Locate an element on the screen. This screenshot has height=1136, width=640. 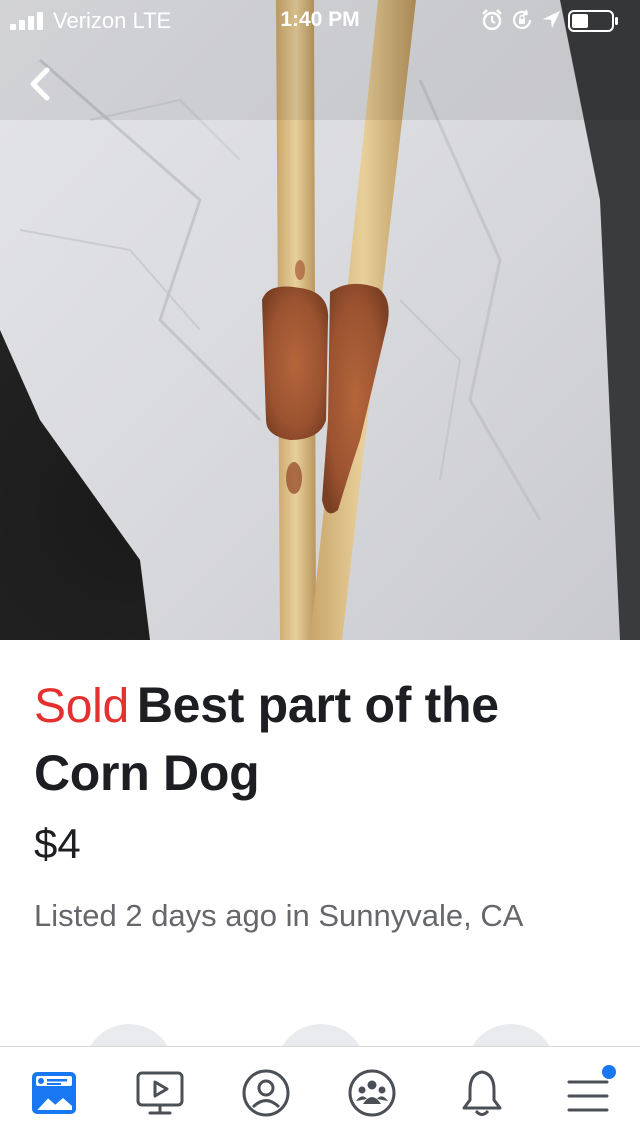
alarm-icon is located at coordinates (492, 20).